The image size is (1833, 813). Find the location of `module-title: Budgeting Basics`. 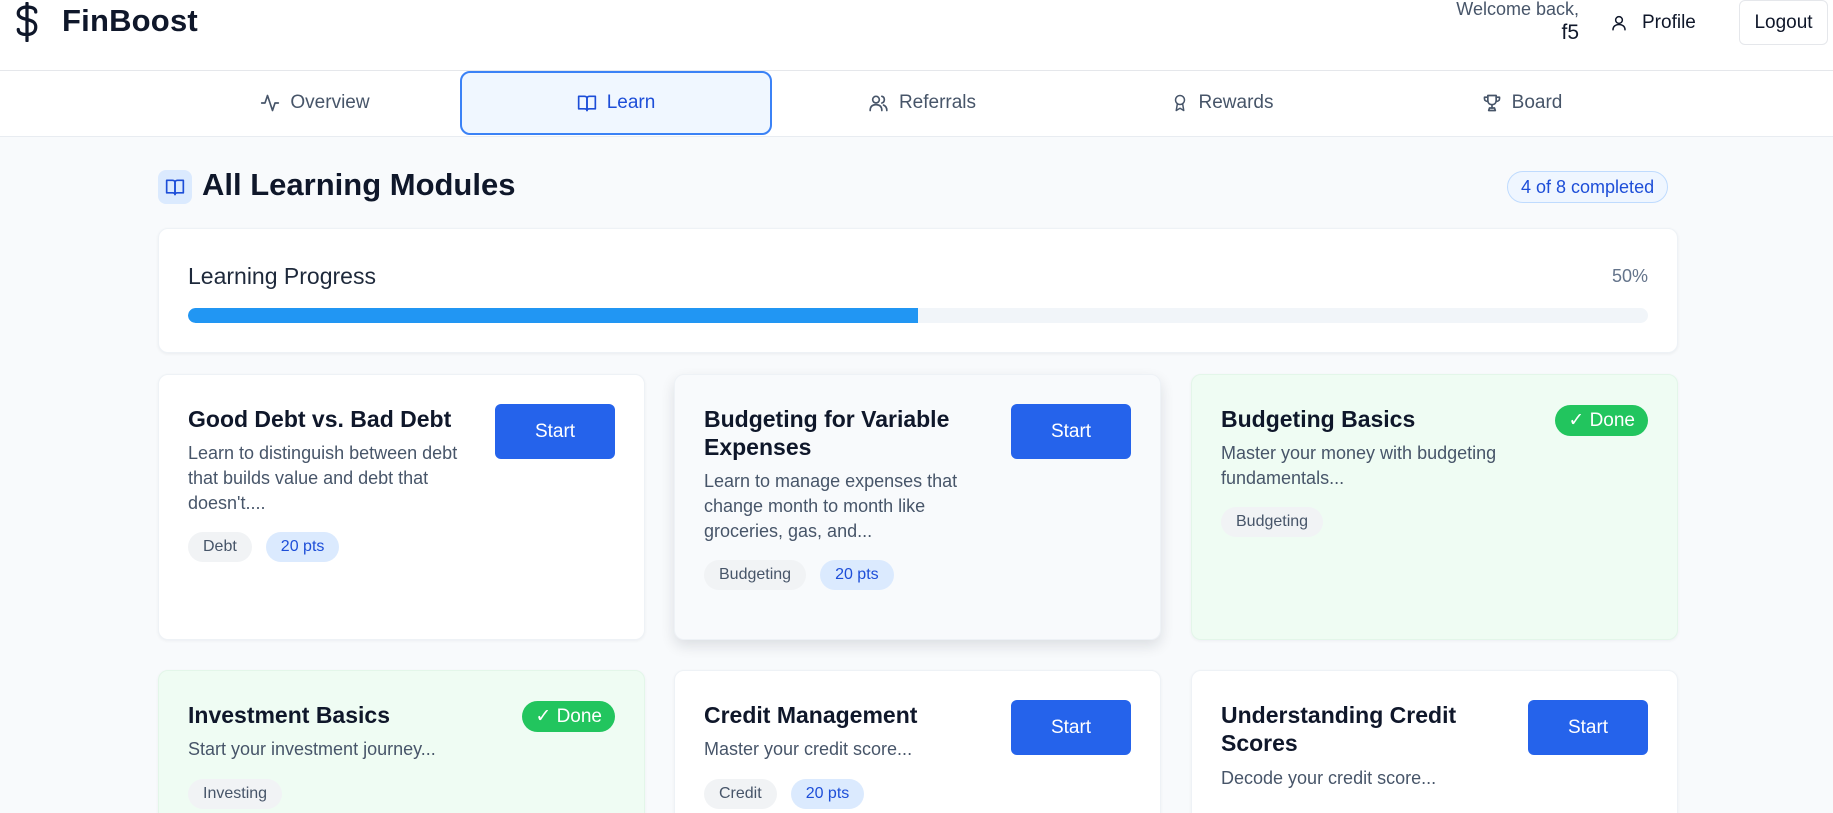

module-title: Budgeting Basics is located at coordinates (1318, 419).